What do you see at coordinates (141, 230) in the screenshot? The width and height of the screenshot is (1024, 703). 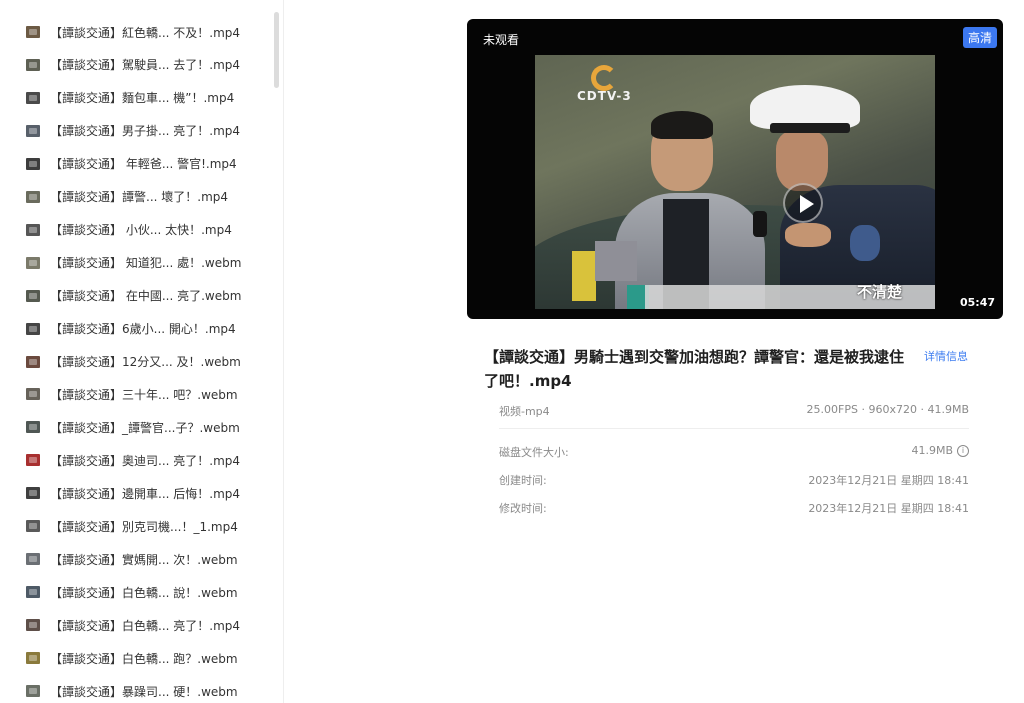 I see `file-list-item-label: 【譚談交通】 小伙... 太快！.mp4` at bounding box center [141, 230].